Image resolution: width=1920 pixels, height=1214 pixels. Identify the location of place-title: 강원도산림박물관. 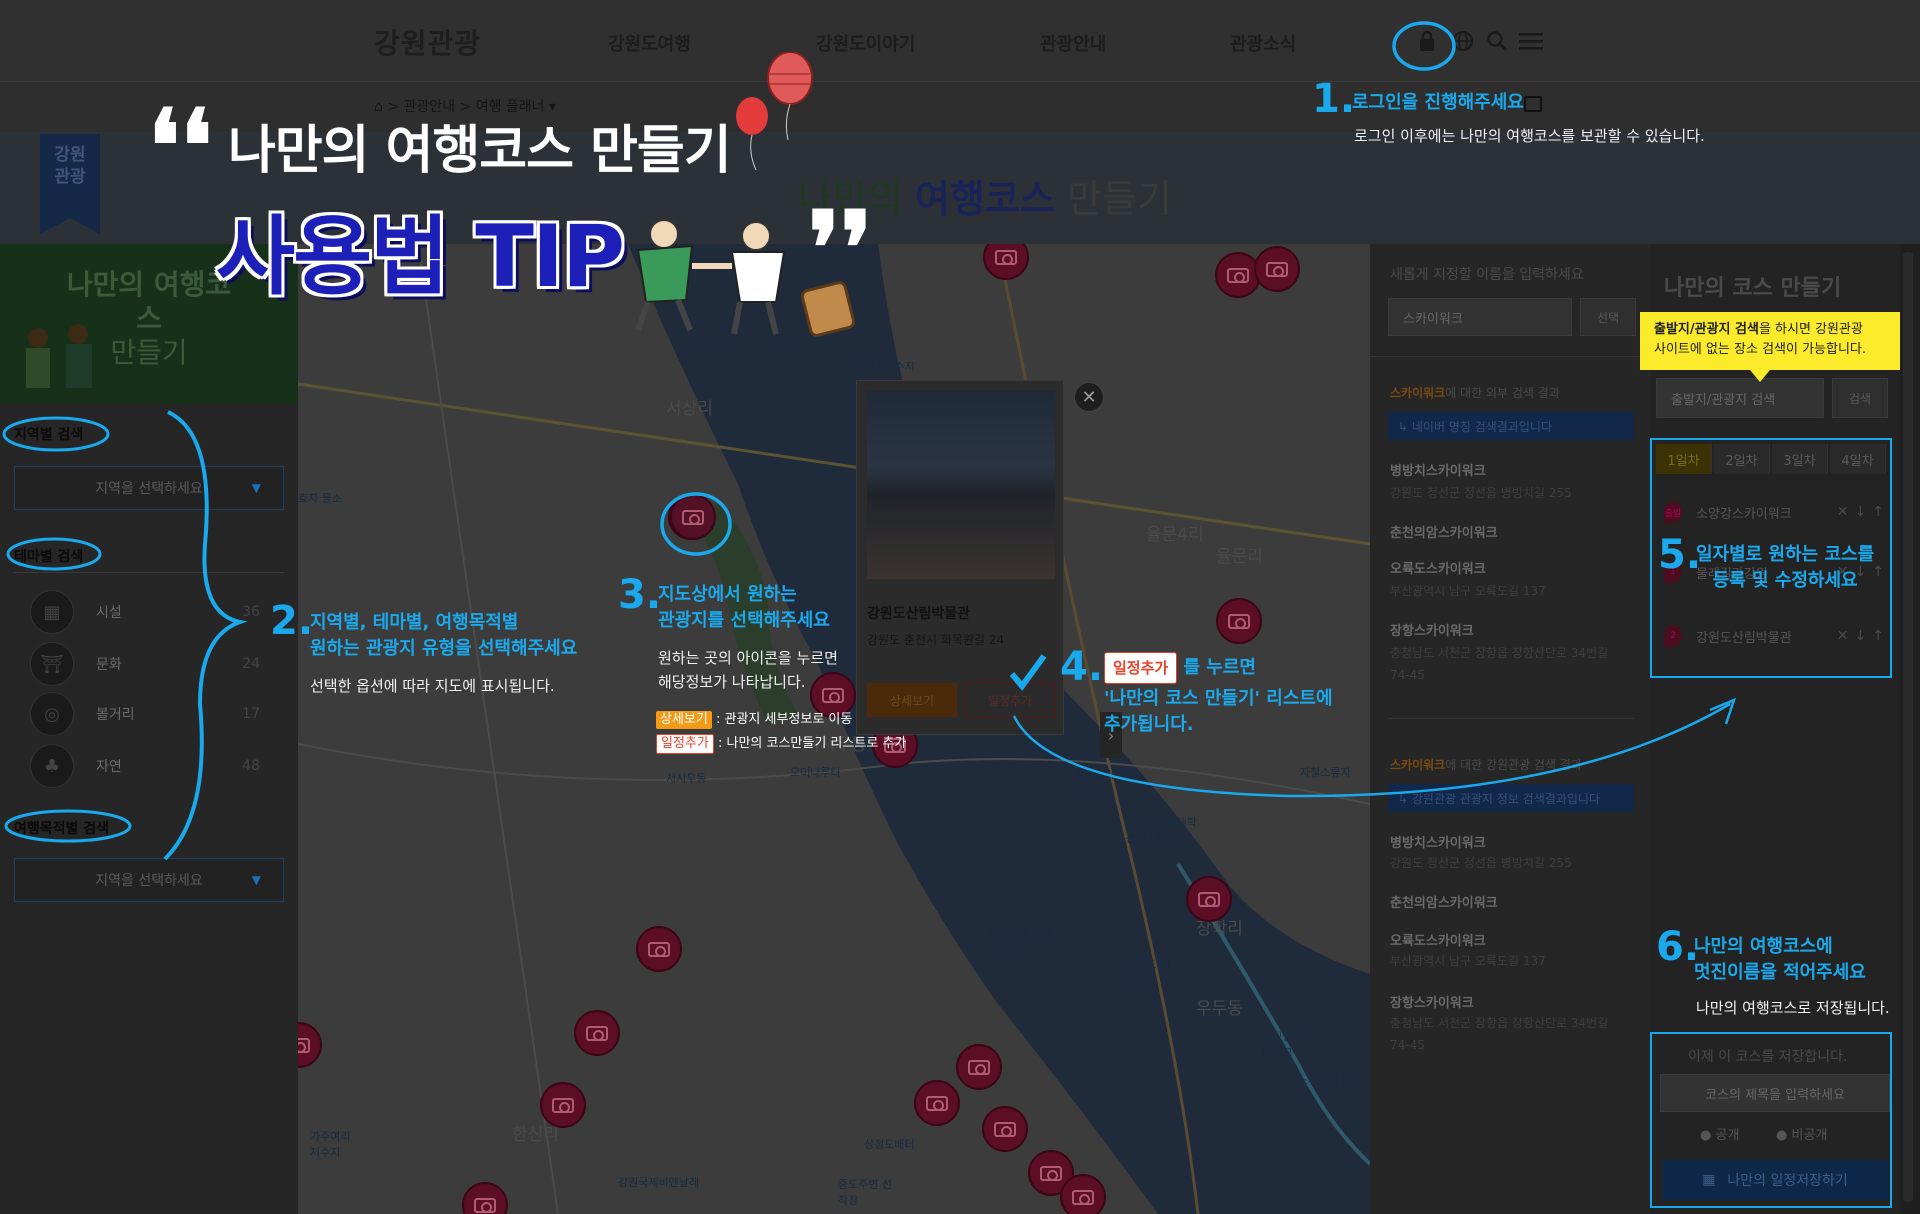
(919, 614).